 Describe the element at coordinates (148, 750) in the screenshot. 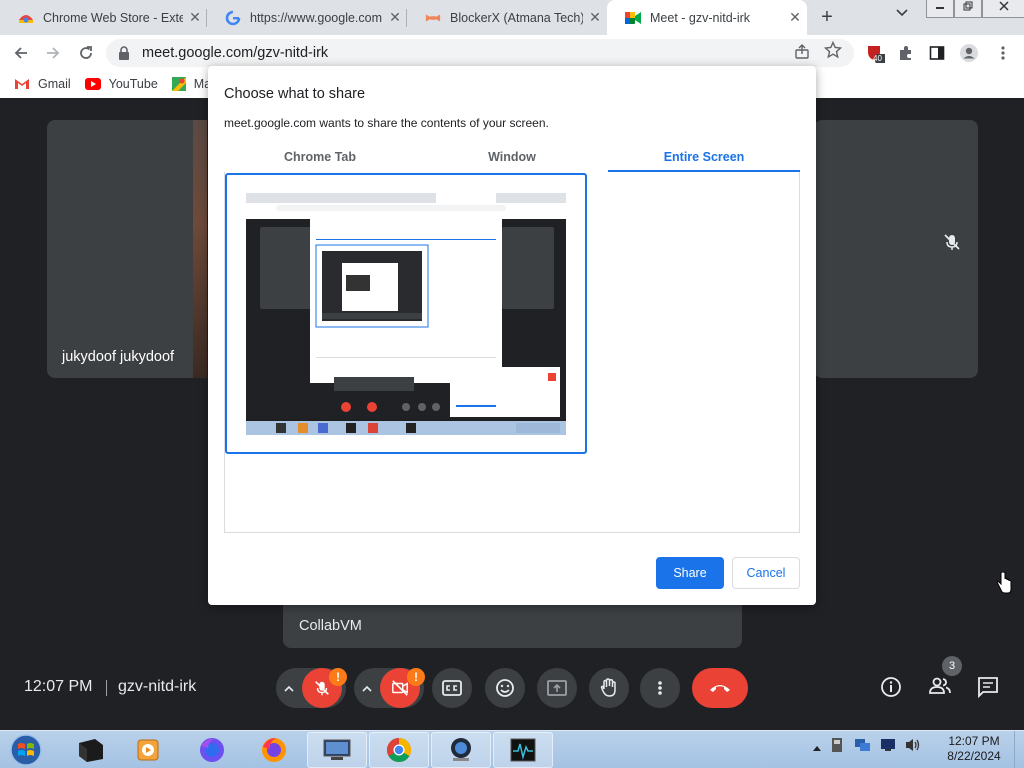

I see `taskbar-media-player-icon` at that location.